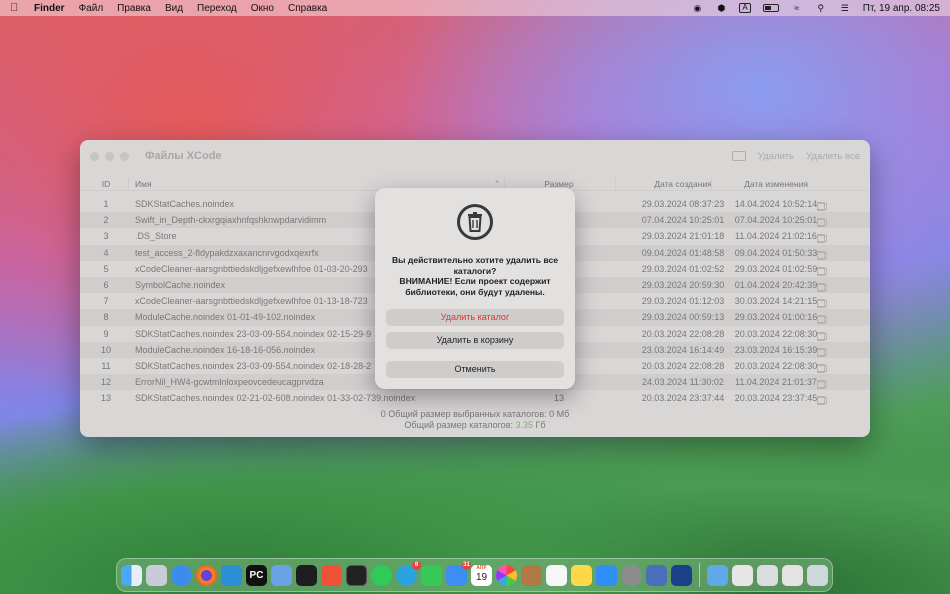 Image resolution: width=950 pixels, height=594 pixels. What do you see at coordinates (497, 184) in the screenshot?
I see `sort-ascending-icon: ⌃` at bounding box center [497, 184].